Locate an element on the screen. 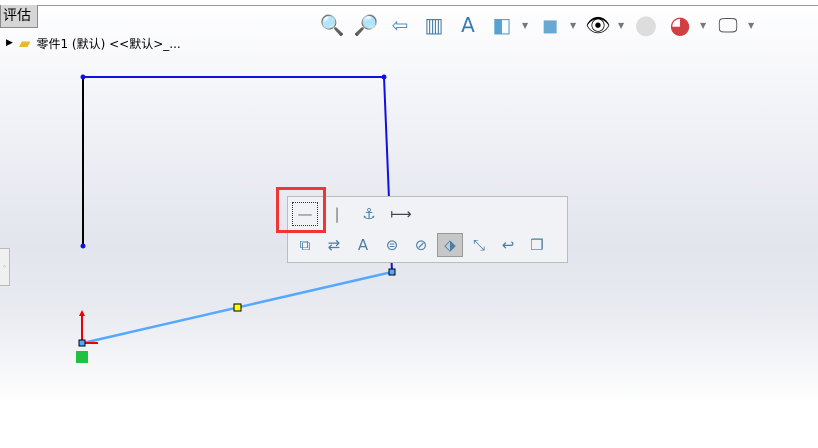  relation-icon: ⊘ is located at coordinates (421, 245).